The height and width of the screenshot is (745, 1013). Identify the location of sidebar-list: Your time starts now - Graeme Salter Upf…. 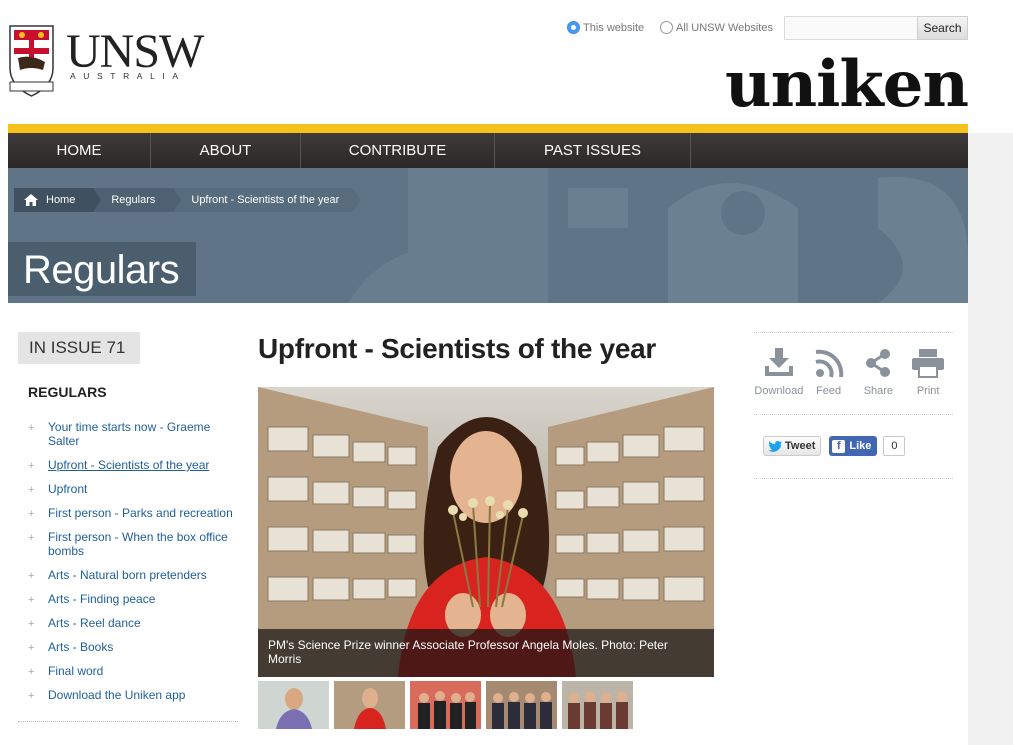
(133, 566).